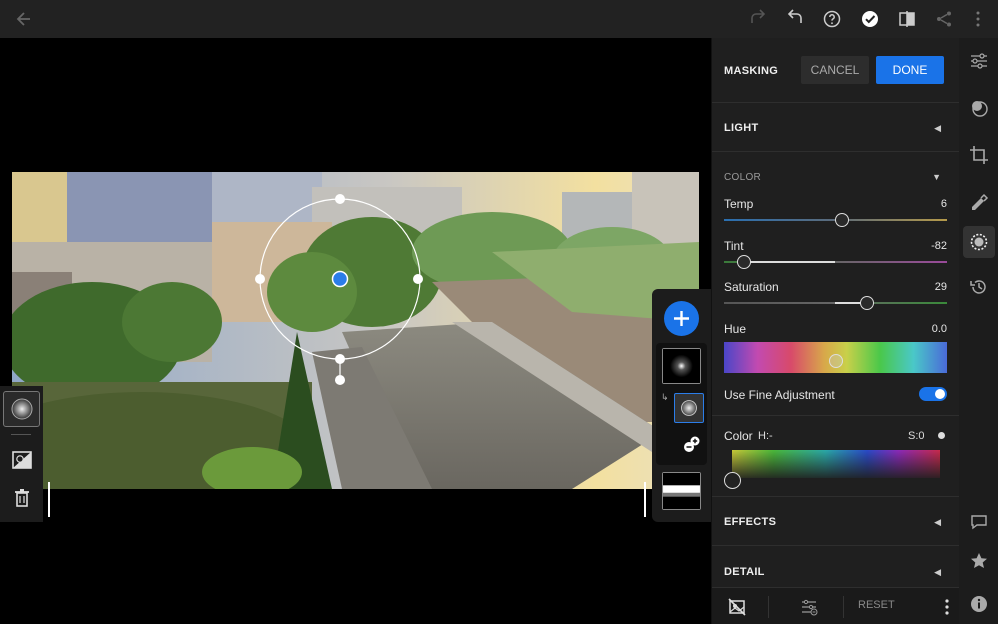 This screenshot has height=624, width=998. I want to click on compare-icon, so click(907, 19).